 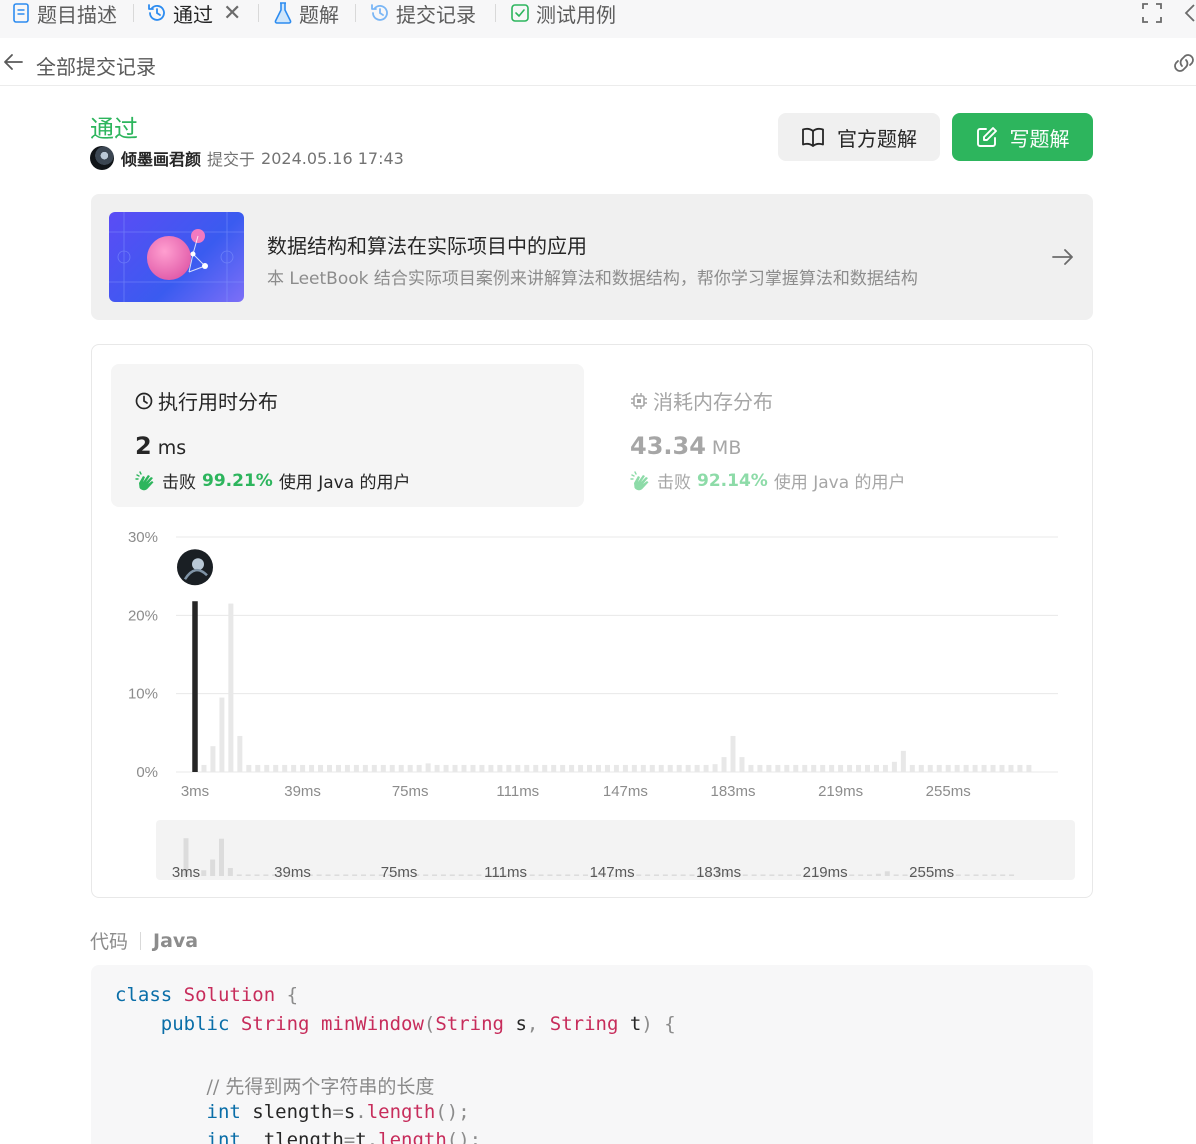 I want to click on fullscreen-icon, so click(x=1152, y=13).